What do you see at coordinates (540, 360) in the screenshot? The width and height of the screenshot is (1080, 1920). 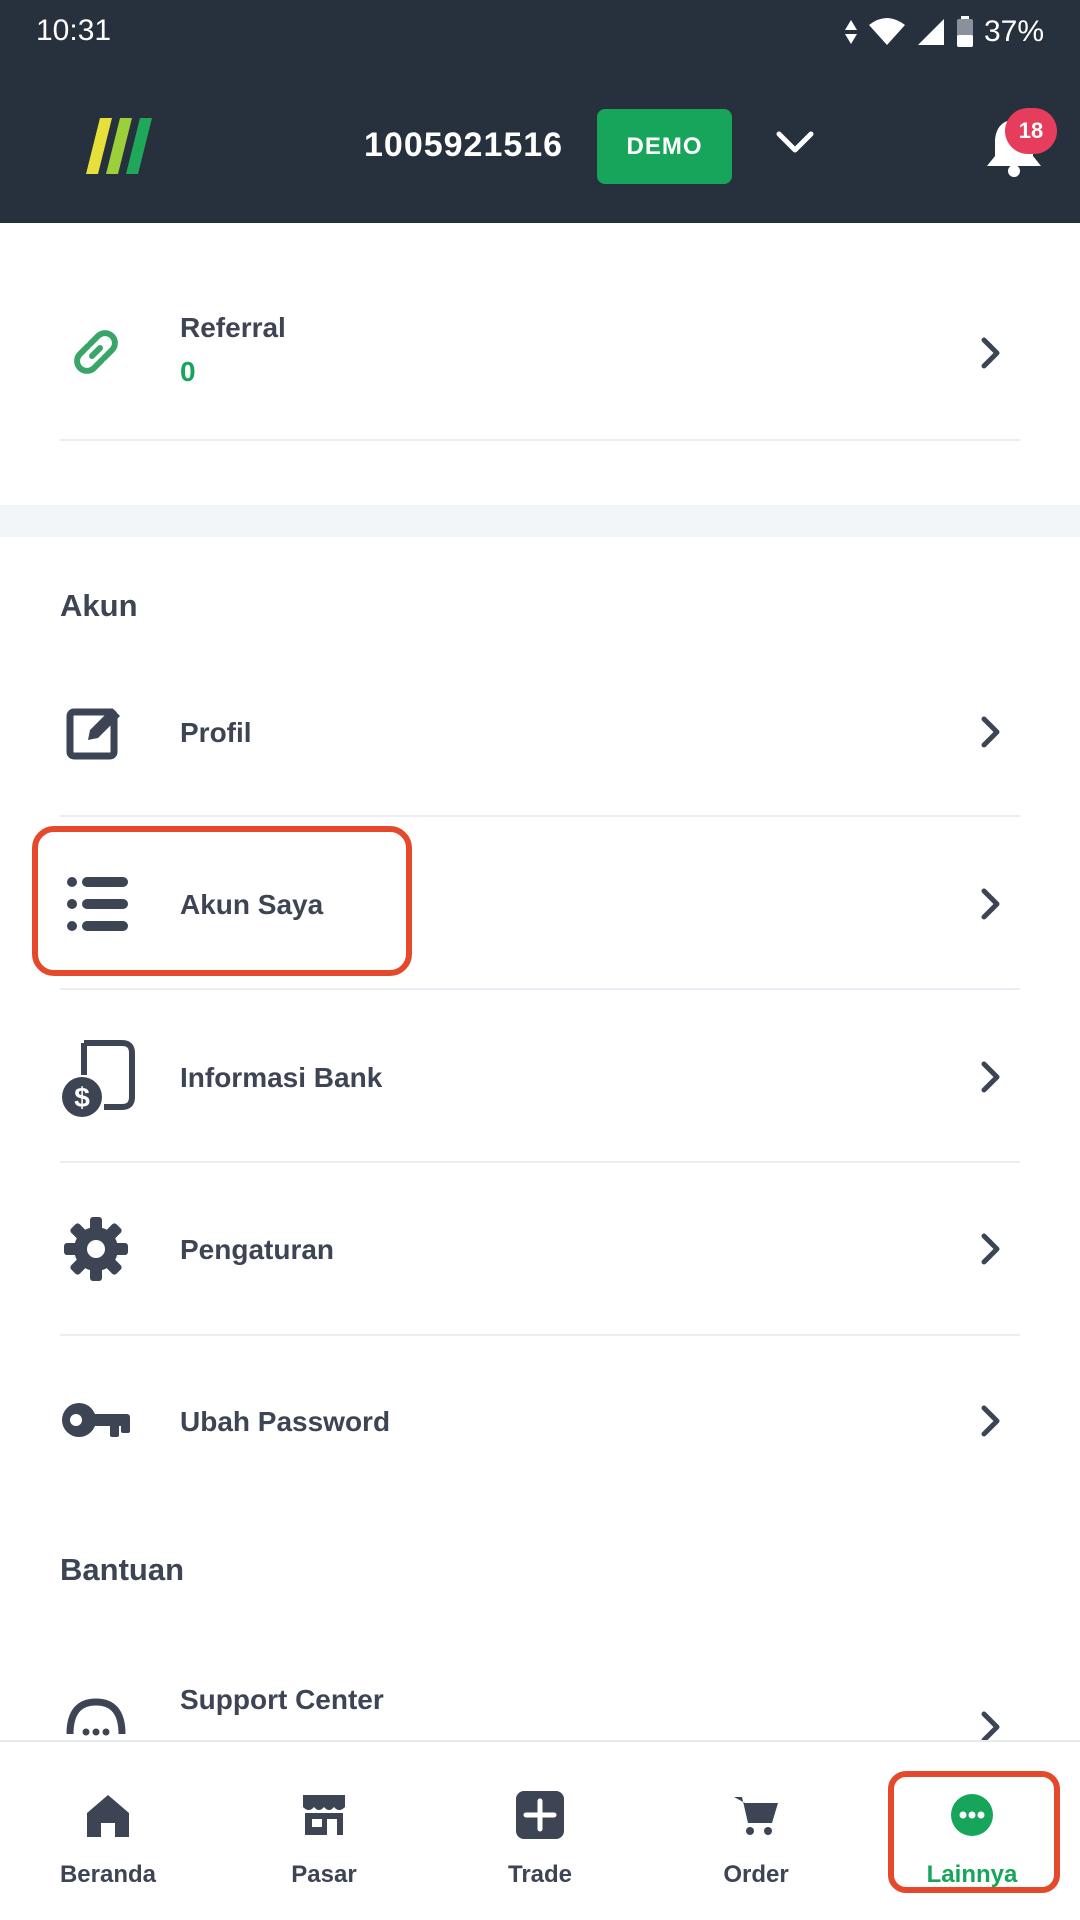 I see `referral-row: Referral 0` at bounding box center [540, 360].